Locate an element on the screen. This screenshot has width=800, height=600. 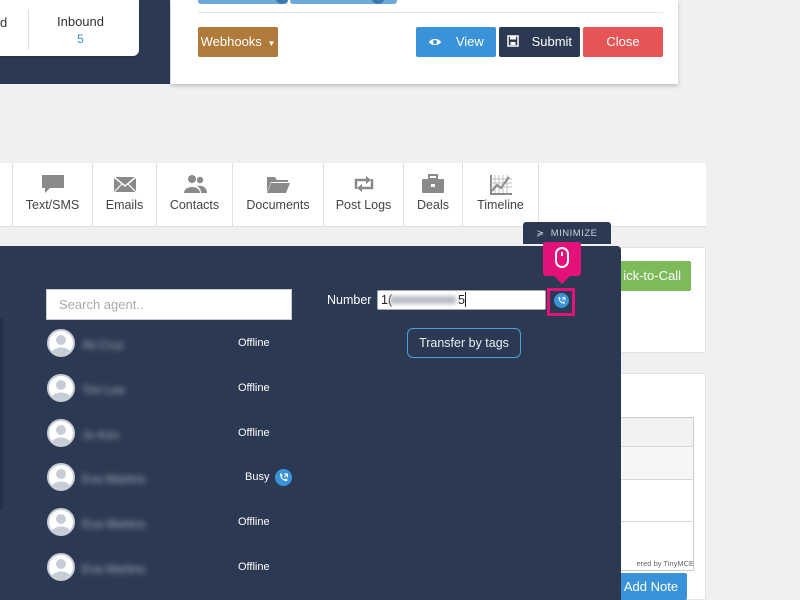
inbound-label: Inbound is located at coordinates (80, 21).